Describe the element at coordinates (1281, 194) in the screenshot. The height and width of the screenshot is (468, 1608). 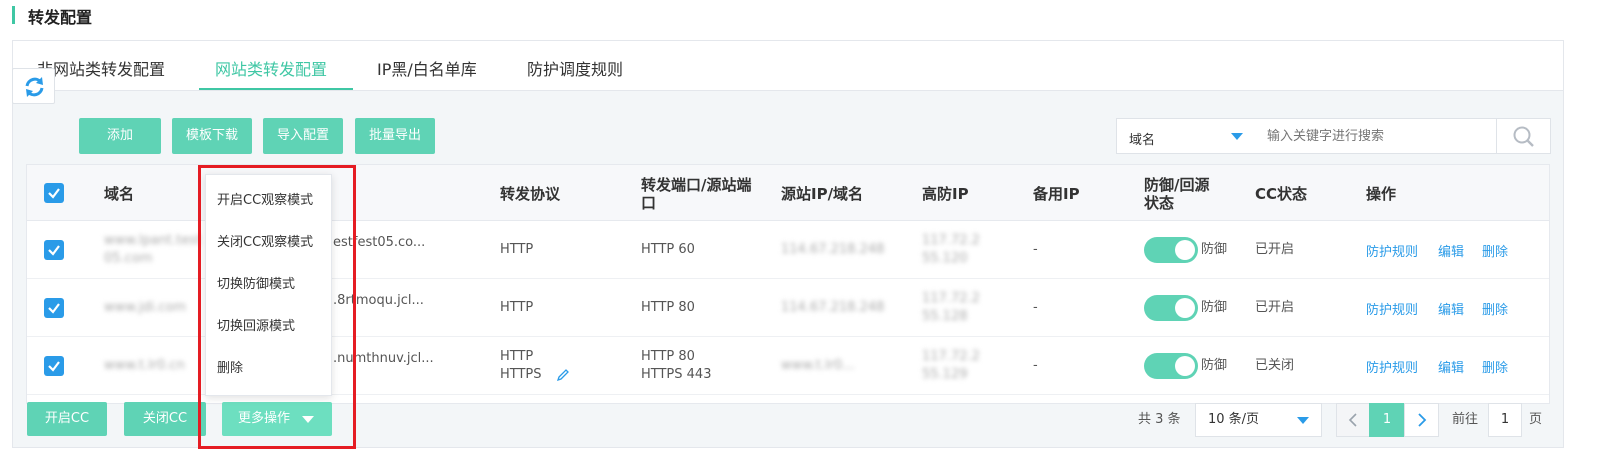
I see `header-cc-state: CC状态` at that location.